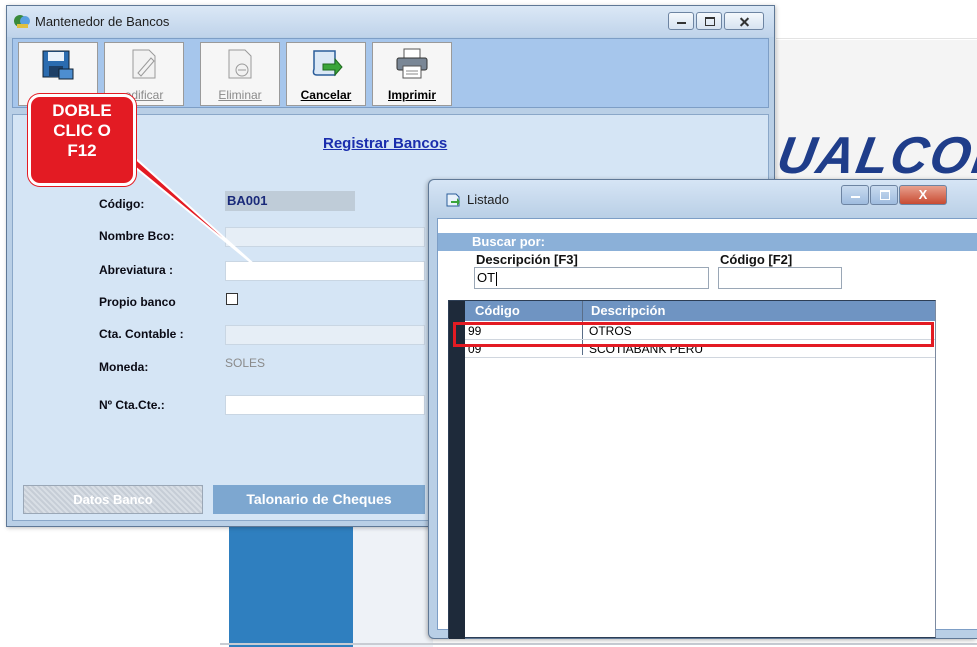  Describe the element at coordinates (486, 277) in the screenshot. I see `descripcion-search-value: OT` at that location.